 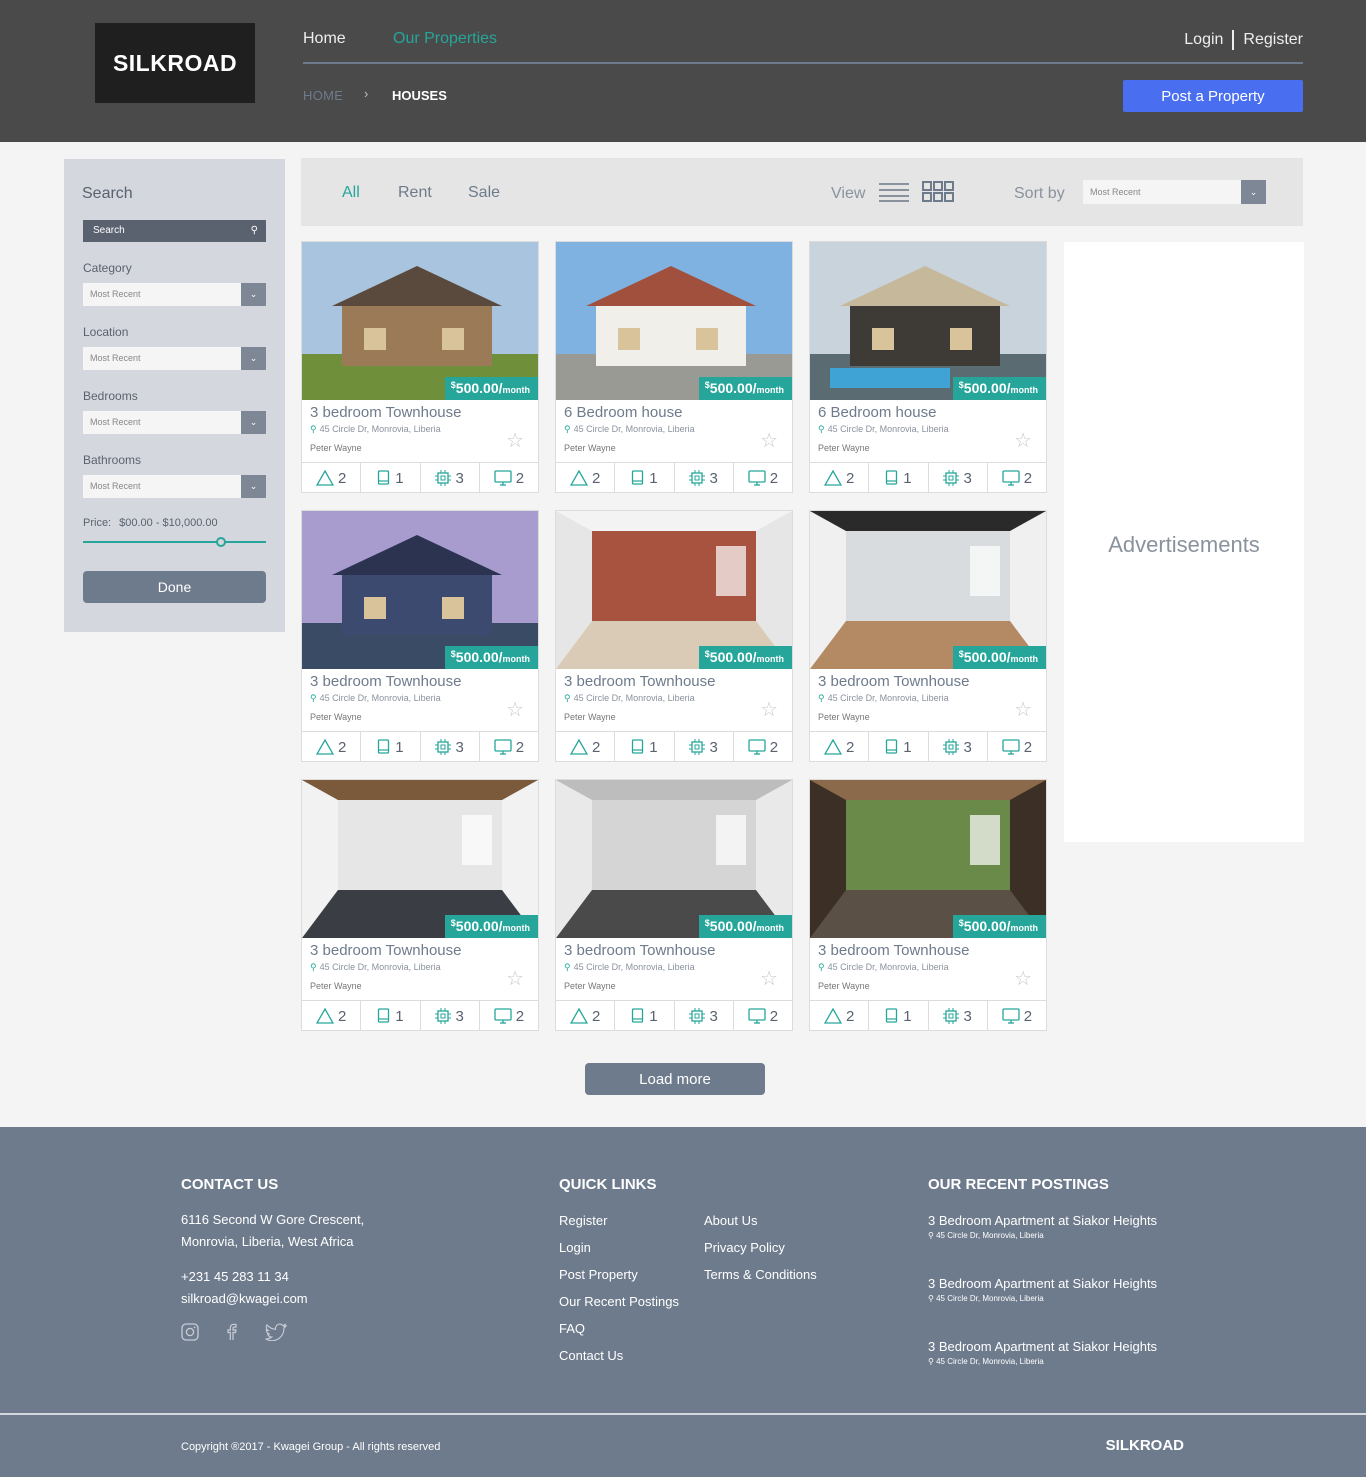 I want to click on location-select-value: Most Recent, so click(x=115, y=358).